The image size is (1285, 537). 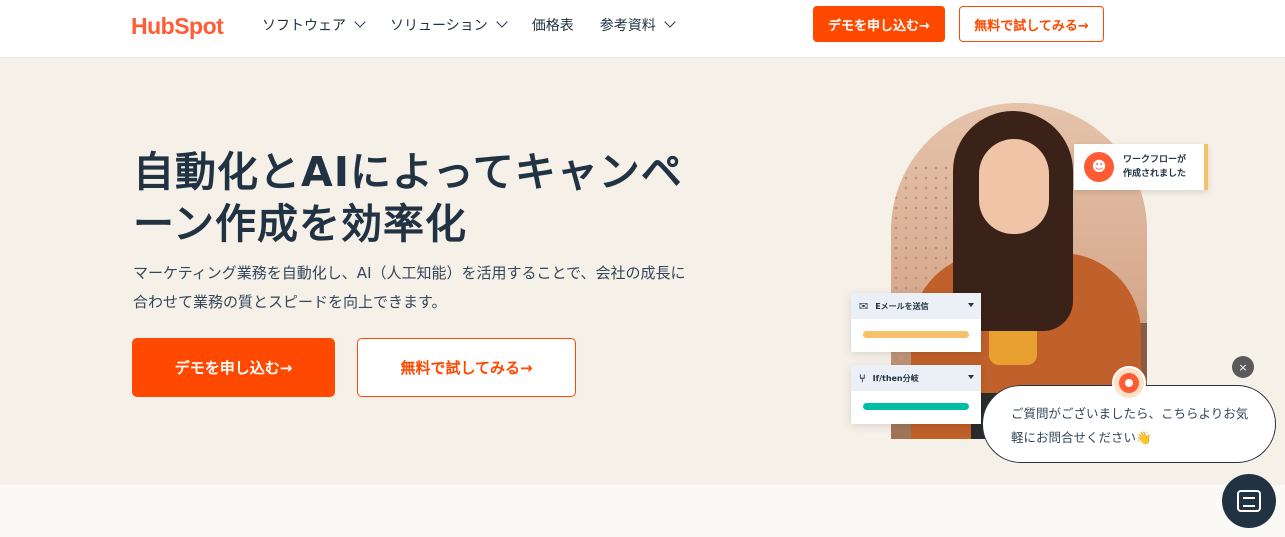 I want to click on branch-step-bar, so click(x=916, y=406).